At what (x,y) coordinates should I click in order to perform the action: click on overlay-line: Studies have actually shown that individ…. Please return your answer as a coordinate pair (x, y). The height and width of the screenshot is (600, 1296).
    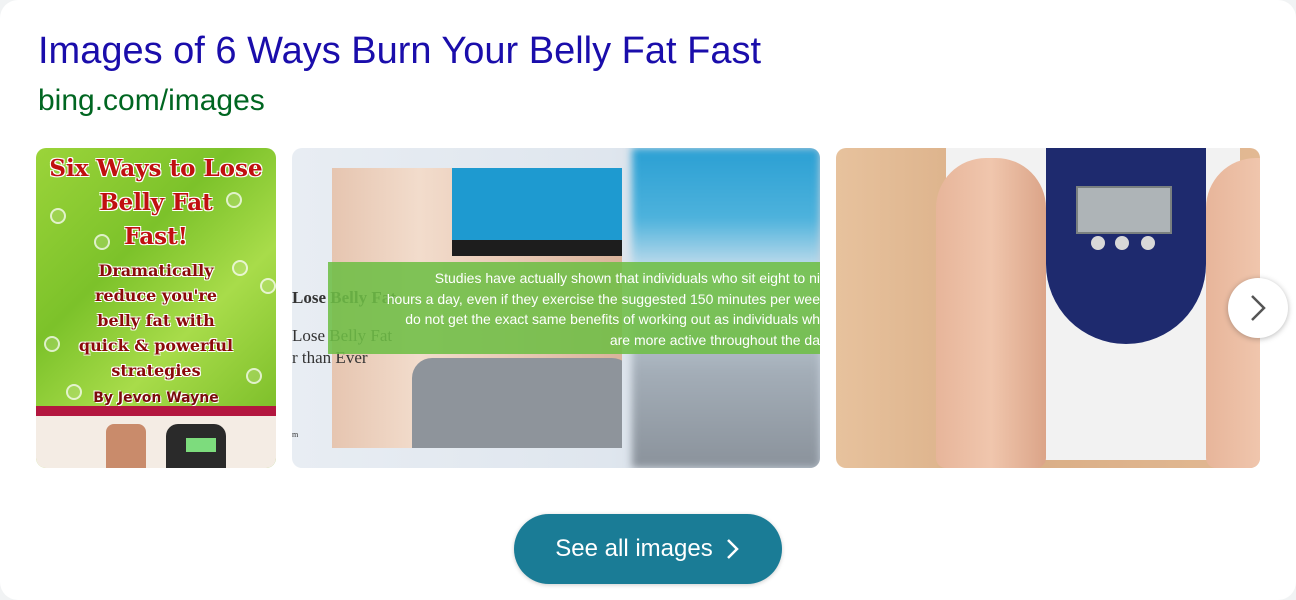
    Looking at the image, I should click on (627, 278).